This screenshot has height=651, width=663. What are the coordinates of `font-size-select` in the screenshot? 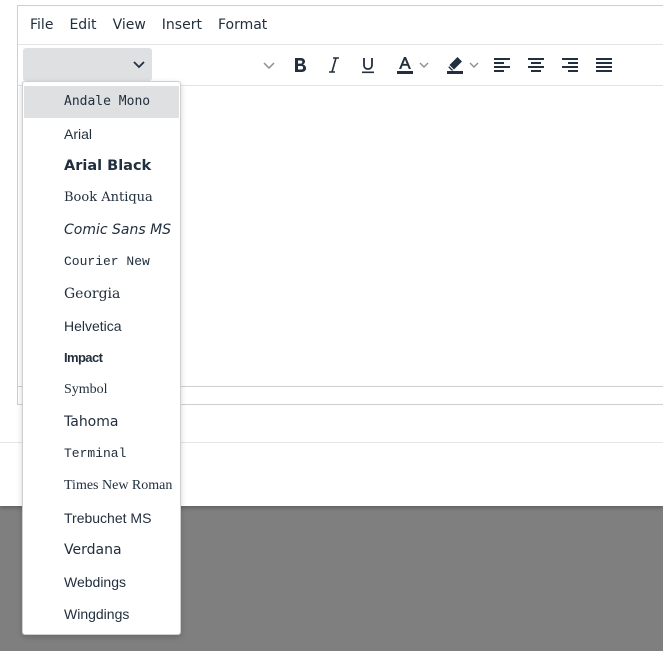 It's located at (269, 65).